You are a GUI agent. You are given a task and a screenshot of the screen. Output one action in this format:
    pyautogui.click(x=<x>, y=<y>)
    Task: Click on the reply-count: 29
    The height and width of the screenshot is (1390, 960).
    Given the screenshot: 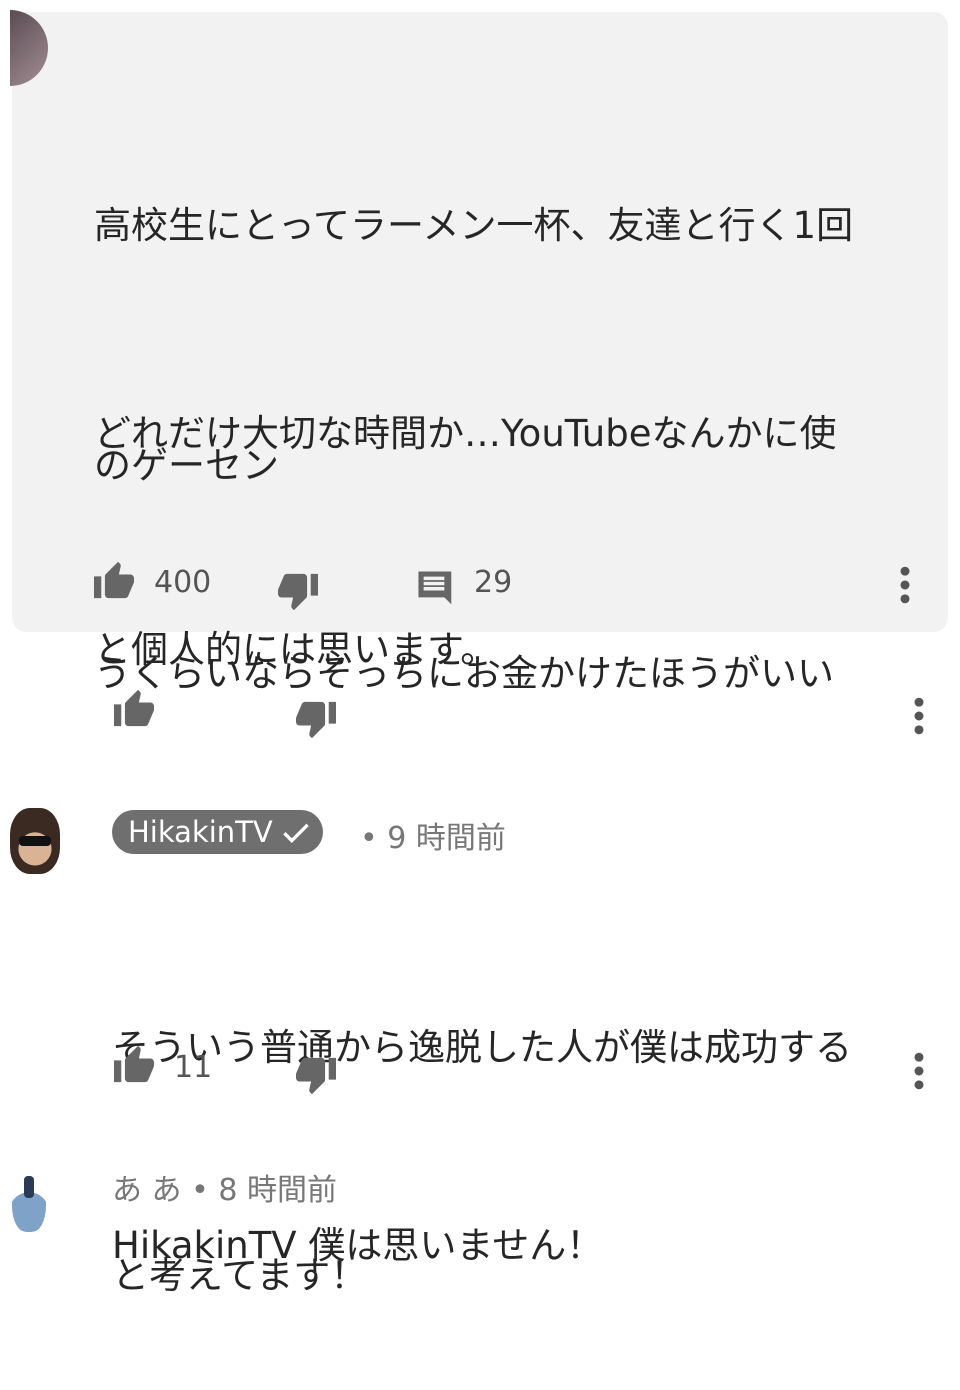 What is the action you would take?
    pyautogui.click(x=493, y=582)
    